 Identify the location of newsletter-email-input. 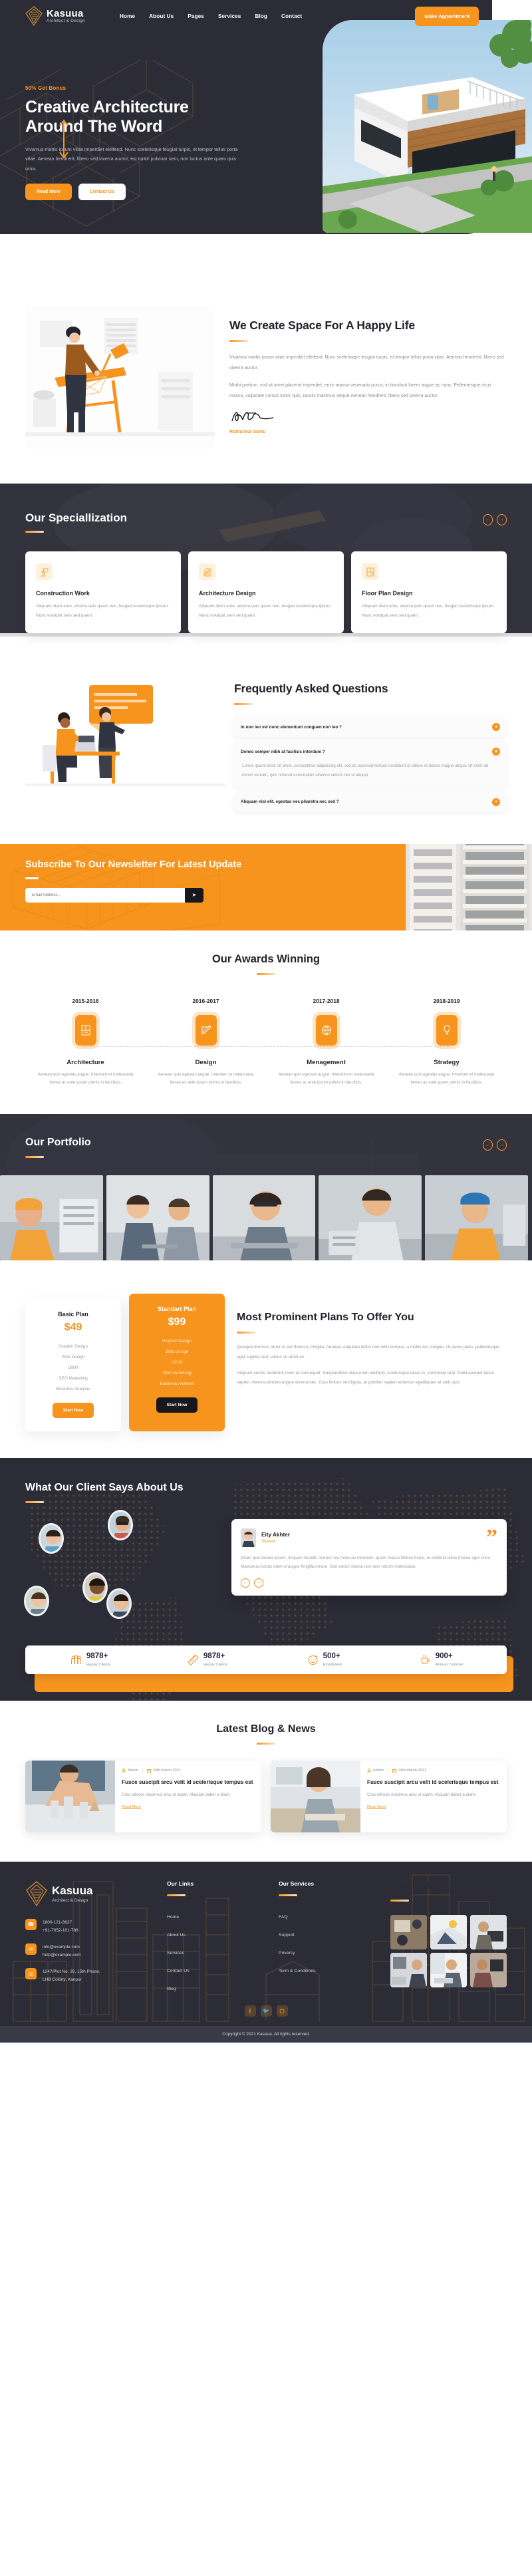
(105, 895).